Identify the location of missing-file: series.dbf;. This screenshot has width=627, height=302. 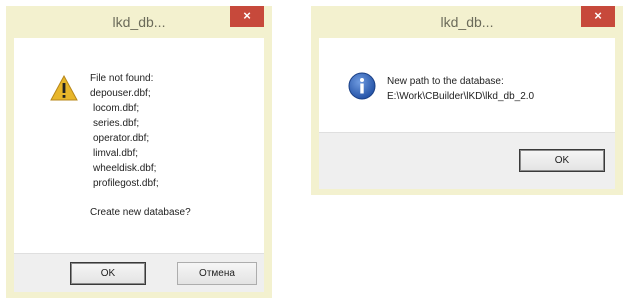
(116, 123).